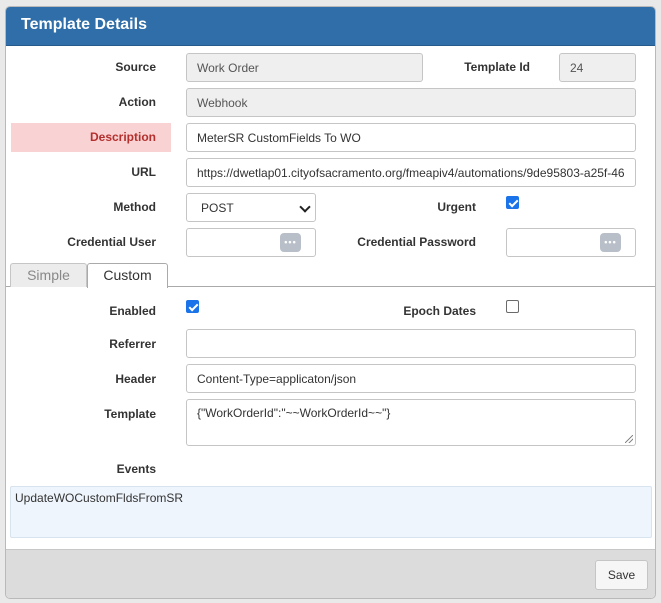 Image resolution: width=661 pixels, height=603 pixels. I want to click on template-id-label: Template Id, so click(497, 67).